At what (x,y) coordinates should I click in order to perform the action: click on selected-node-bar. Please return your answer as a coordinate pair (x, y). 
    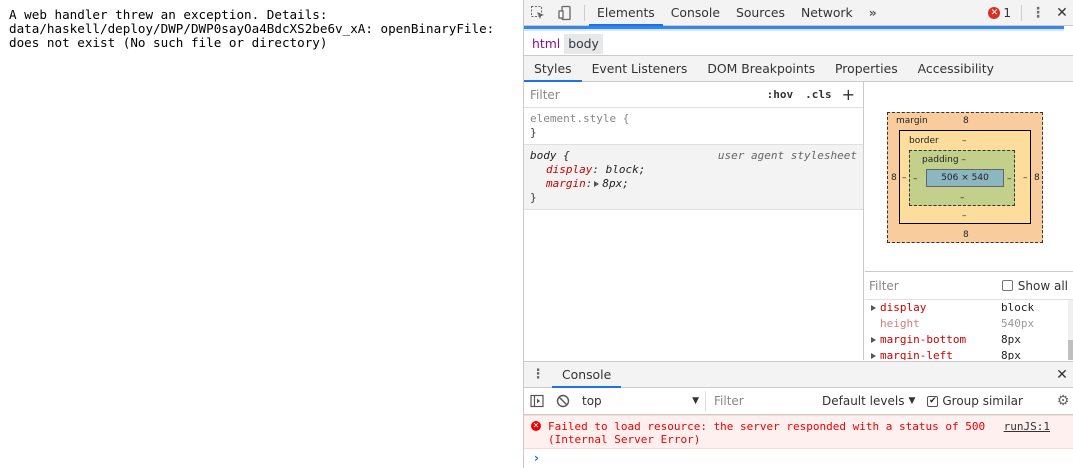
    Looking at the image, I should click on (794, 27).